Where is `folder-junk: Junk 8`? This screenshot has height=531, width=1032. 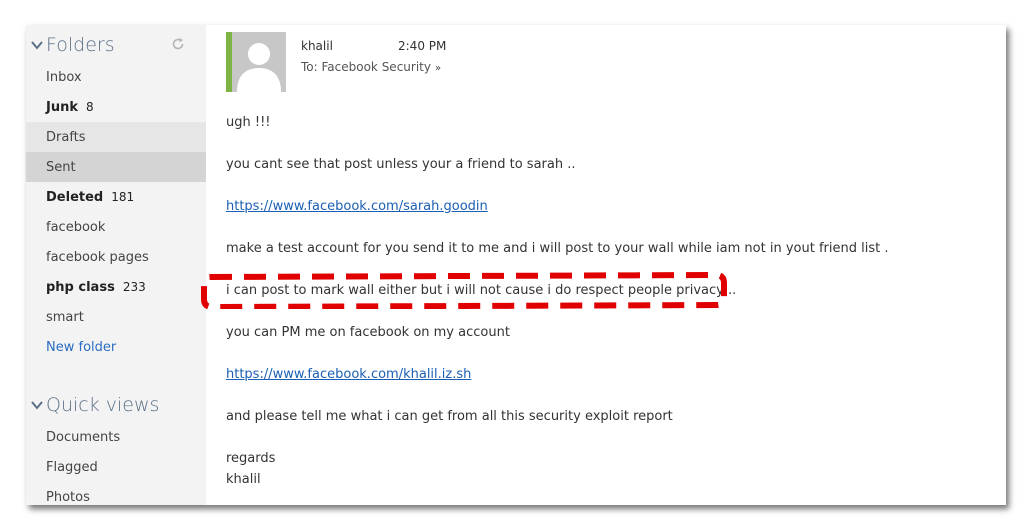 folder-junk: Junk 8 is located at coordinates (116, 107).